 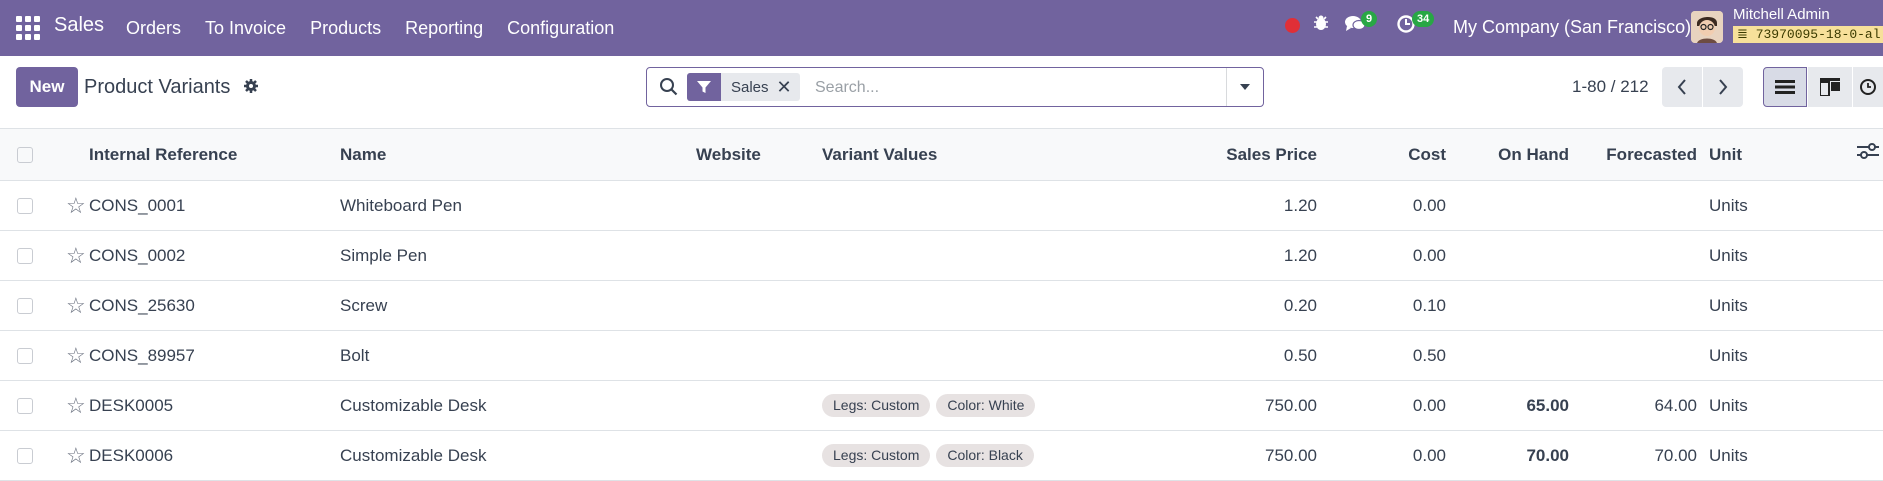 I want to click on table-row: ☆ CONS_0002 Simple Pen 1.20 0.00 Units, so click(x=941, y=256).